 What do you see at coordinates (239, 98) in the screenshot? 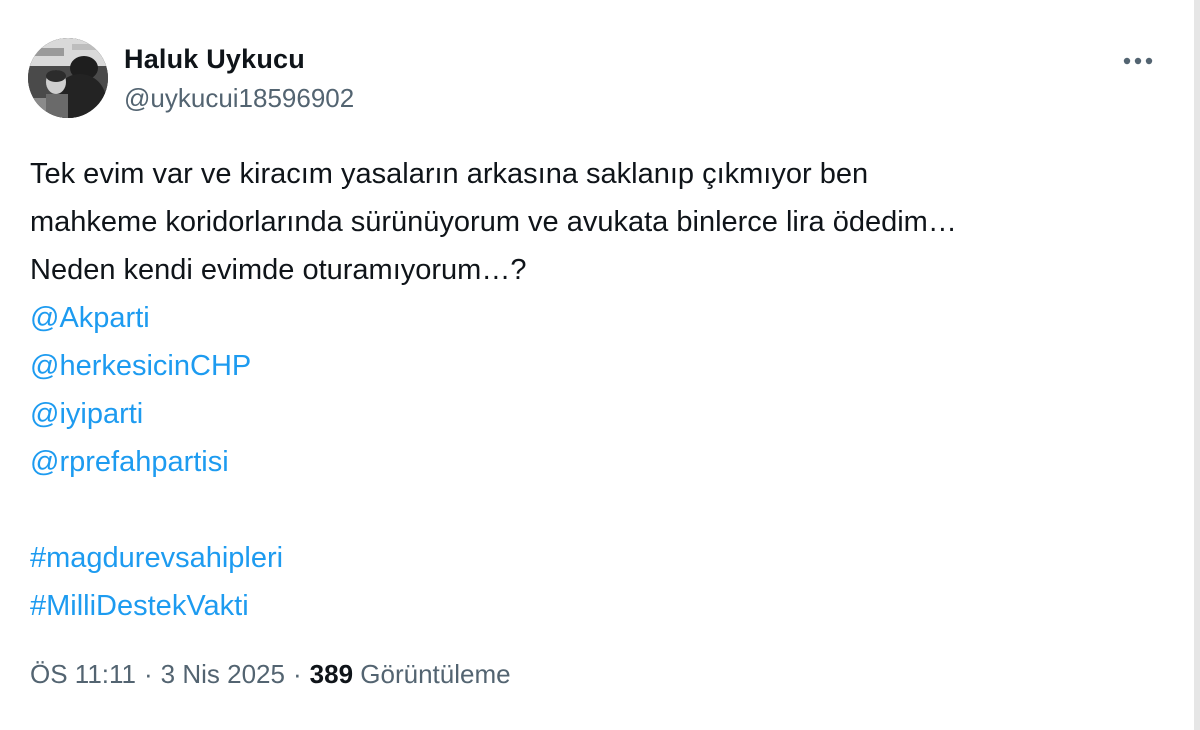
I see `author-handle: @uykucui18596902` at bounding box center [239, 98].